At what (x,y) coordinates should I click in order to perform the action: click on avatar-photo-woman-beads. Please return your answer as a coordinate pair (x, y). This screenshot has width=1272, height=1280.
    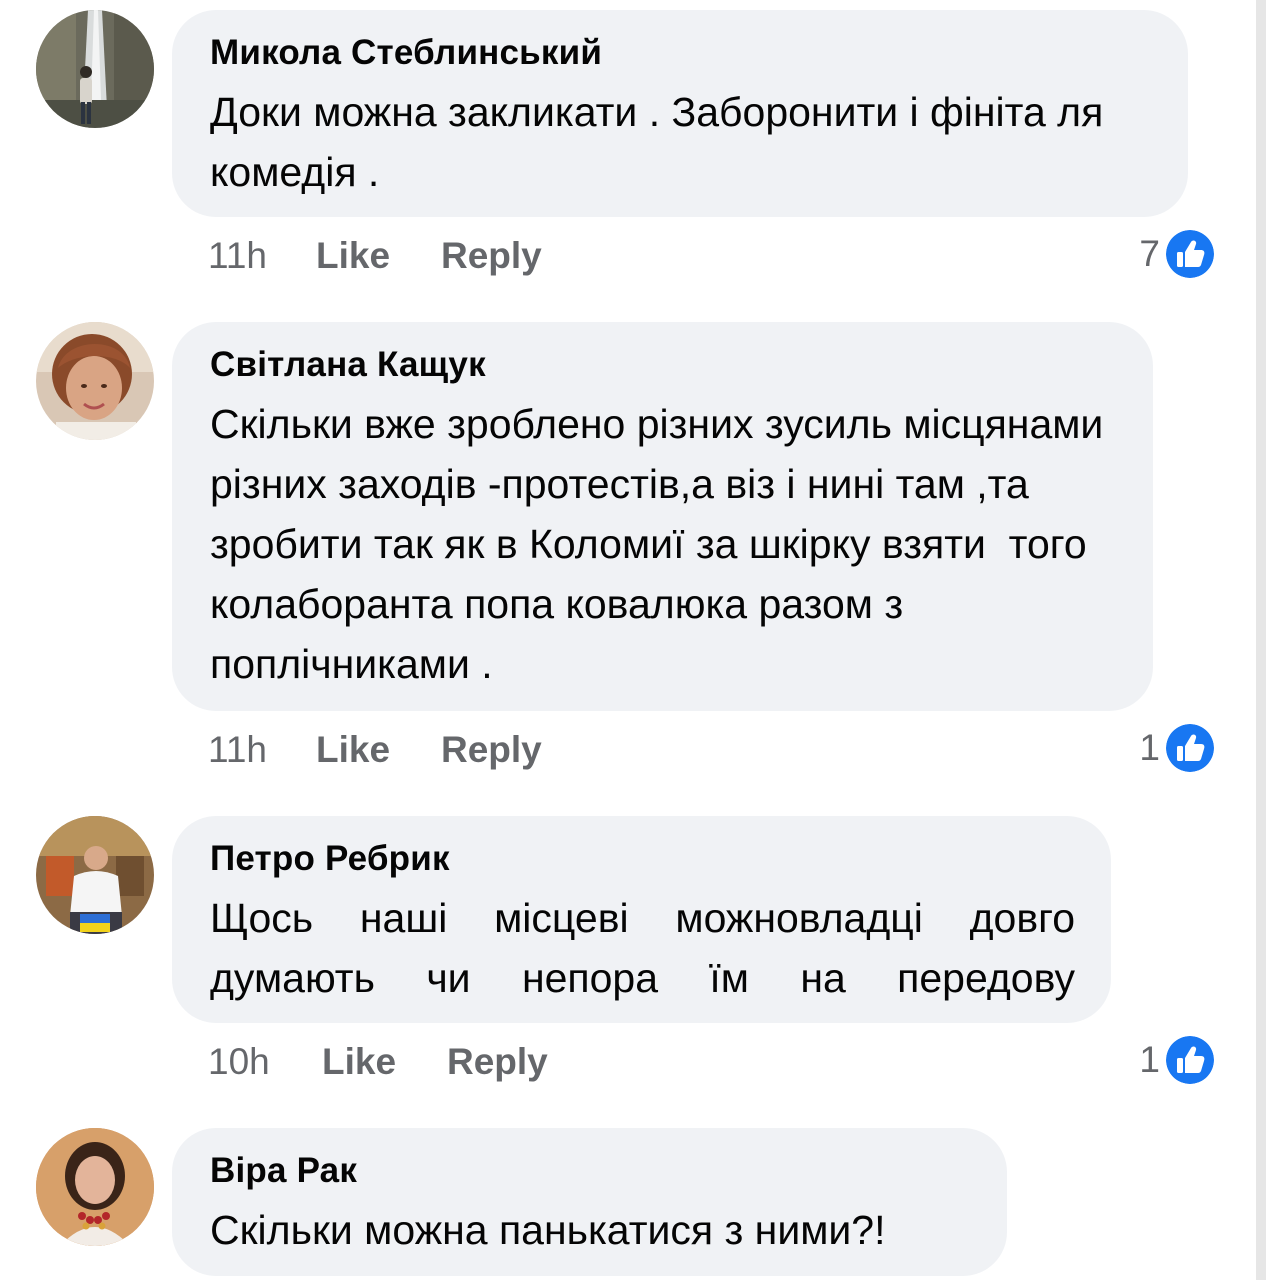
    Looking at the image, I should click on (95, 1187).